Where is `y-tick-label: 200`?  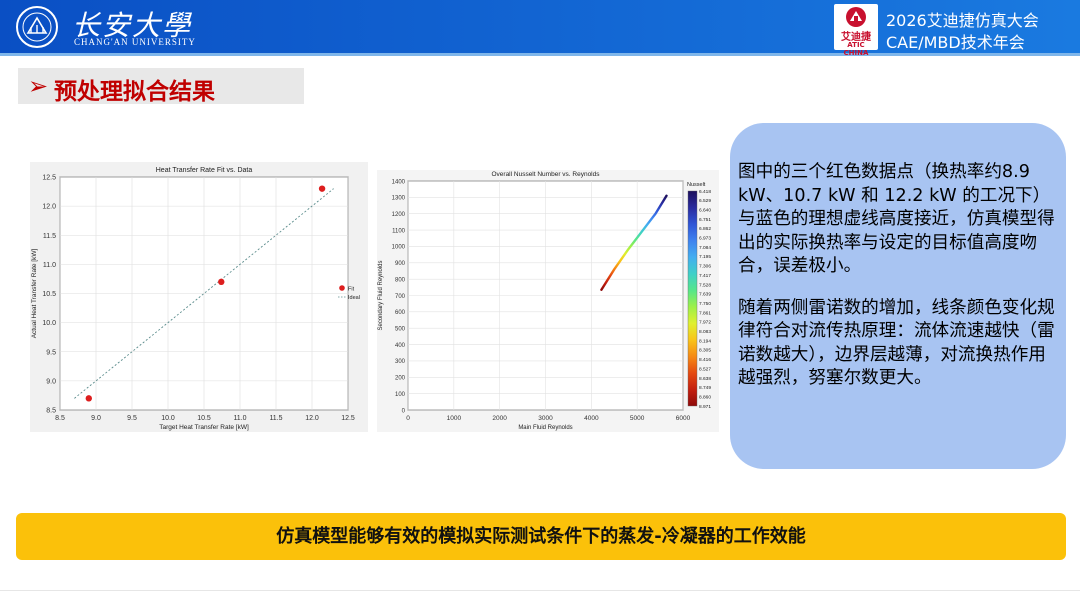 y-tick-label: 200 is located at coordinates (400, 379).